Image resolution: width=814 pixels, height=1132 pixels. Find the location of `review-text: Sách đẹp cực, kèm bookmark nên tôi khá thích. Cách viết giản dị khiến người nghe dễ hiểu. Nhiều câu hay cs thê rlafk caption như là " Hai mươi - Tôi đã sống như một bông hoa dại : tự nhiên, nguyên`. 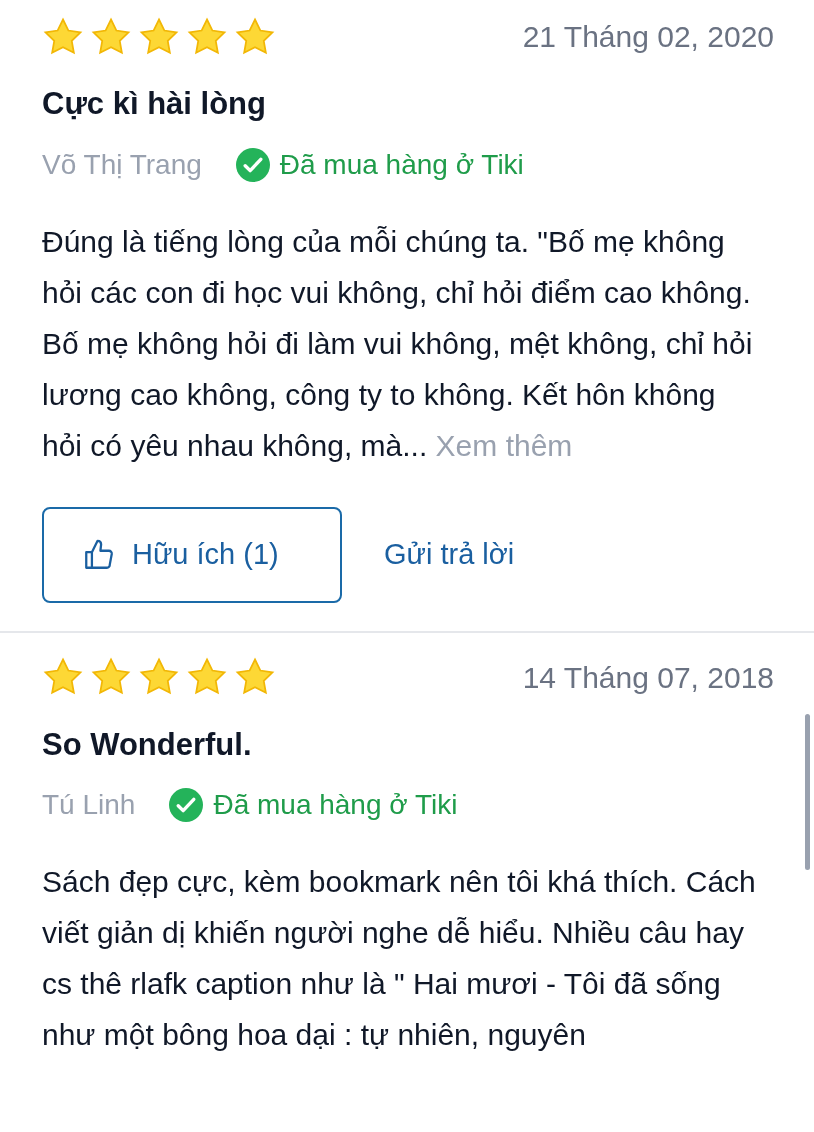

review-text: Sách đẹp cực, kèm bookmark nên tôi khá thích. Cách viết giản dị khiến người nghe dễ hiểu. Nhiều câu hay cs thê rlafk caption như là " Hai mươi - Tôi đã sống như một bông hoa dại : tự nhiên, nguyên is located at coordinates (399, 958).